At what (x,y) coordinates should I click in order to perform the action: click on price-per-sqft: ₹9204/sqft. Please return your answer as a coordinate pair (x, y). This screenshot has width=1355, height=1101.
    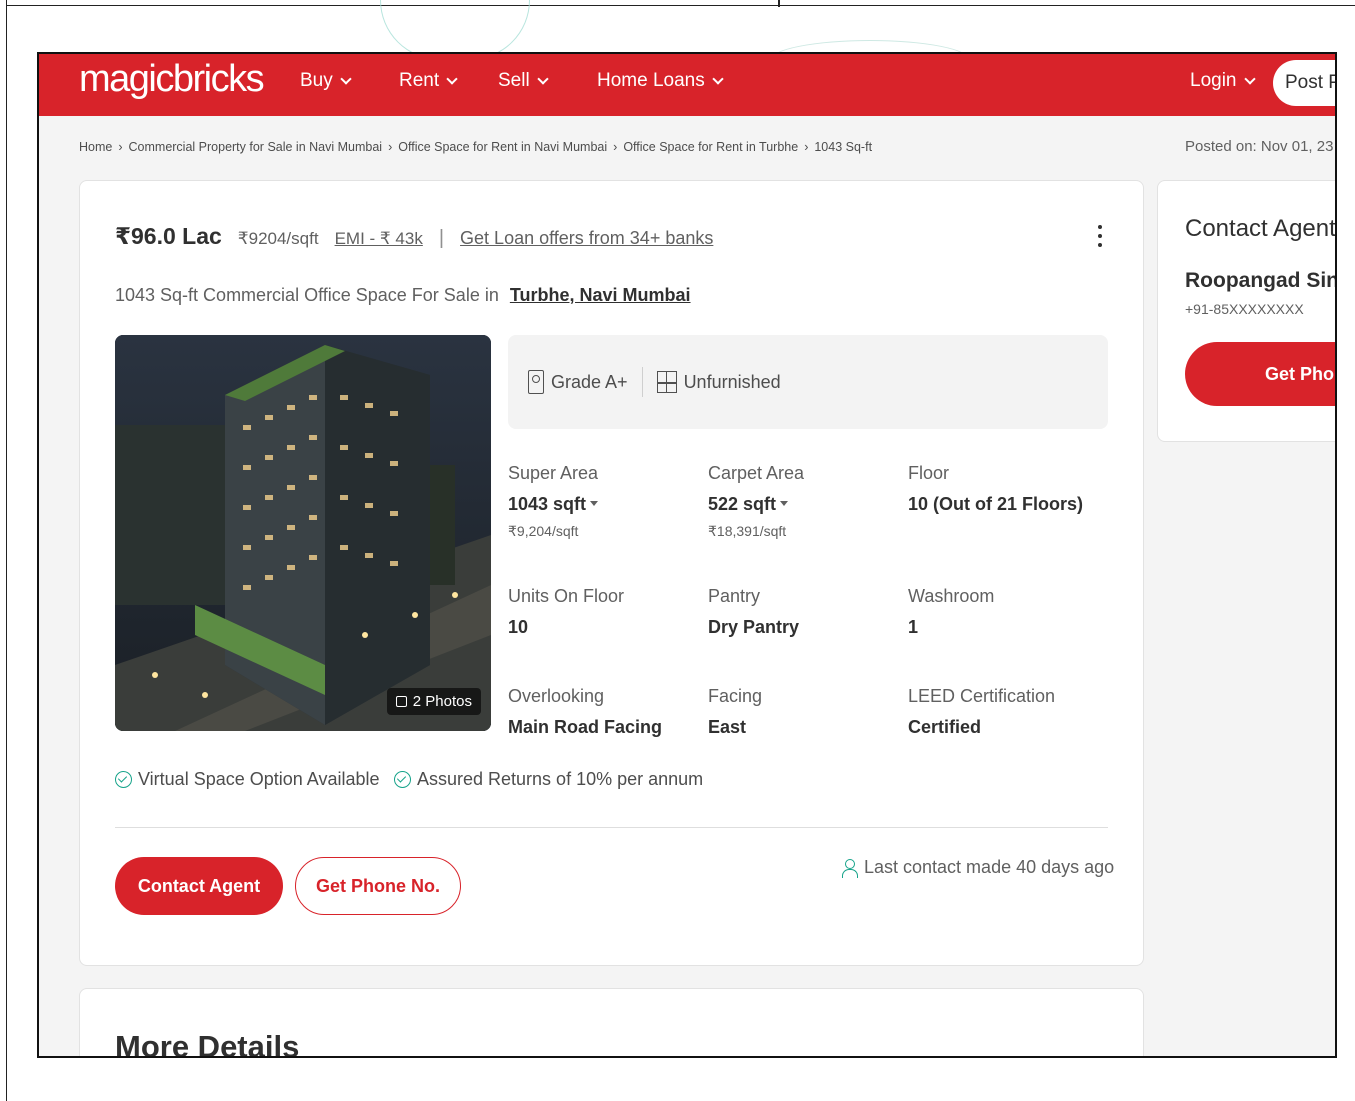
    Looking at the image, I should click on (278, 238).